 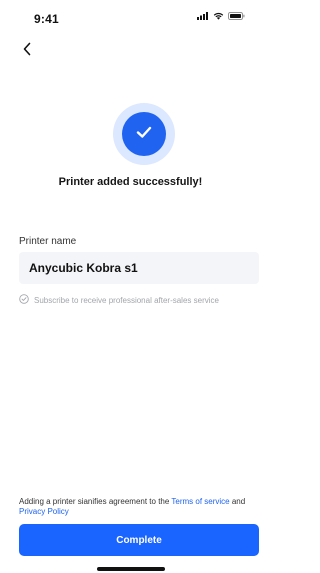 I want to click on check-circle-icon, so click(x=24, y=300).